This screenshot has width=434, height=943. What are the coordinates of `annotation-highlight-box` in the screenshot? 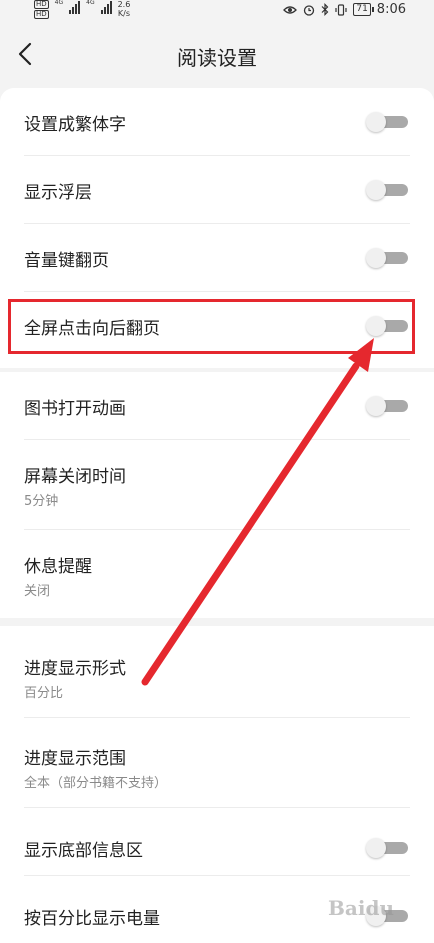 It's located at (211, 326).